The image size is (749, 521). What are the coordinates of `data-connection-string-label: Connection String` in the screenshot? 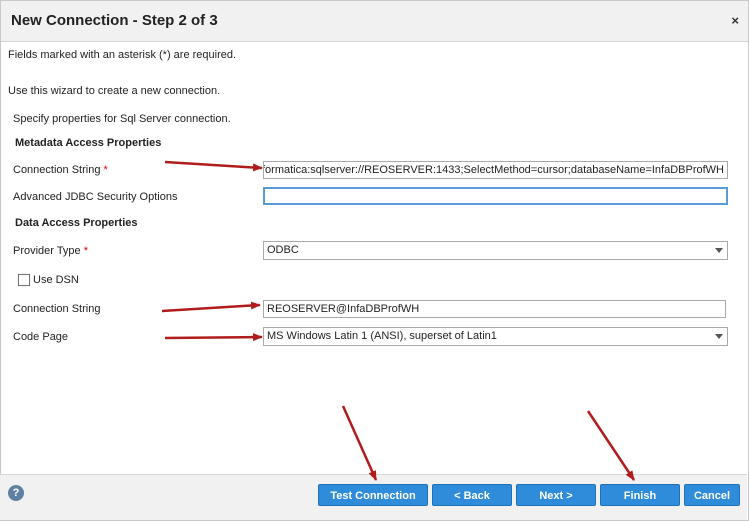 It's located at (57, 309).